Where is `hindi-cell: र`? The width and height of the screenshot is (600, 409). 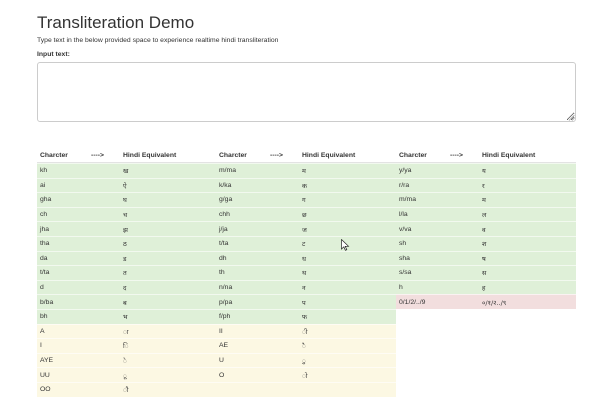
hindi-cell: र is located at coordinates (483, 185).